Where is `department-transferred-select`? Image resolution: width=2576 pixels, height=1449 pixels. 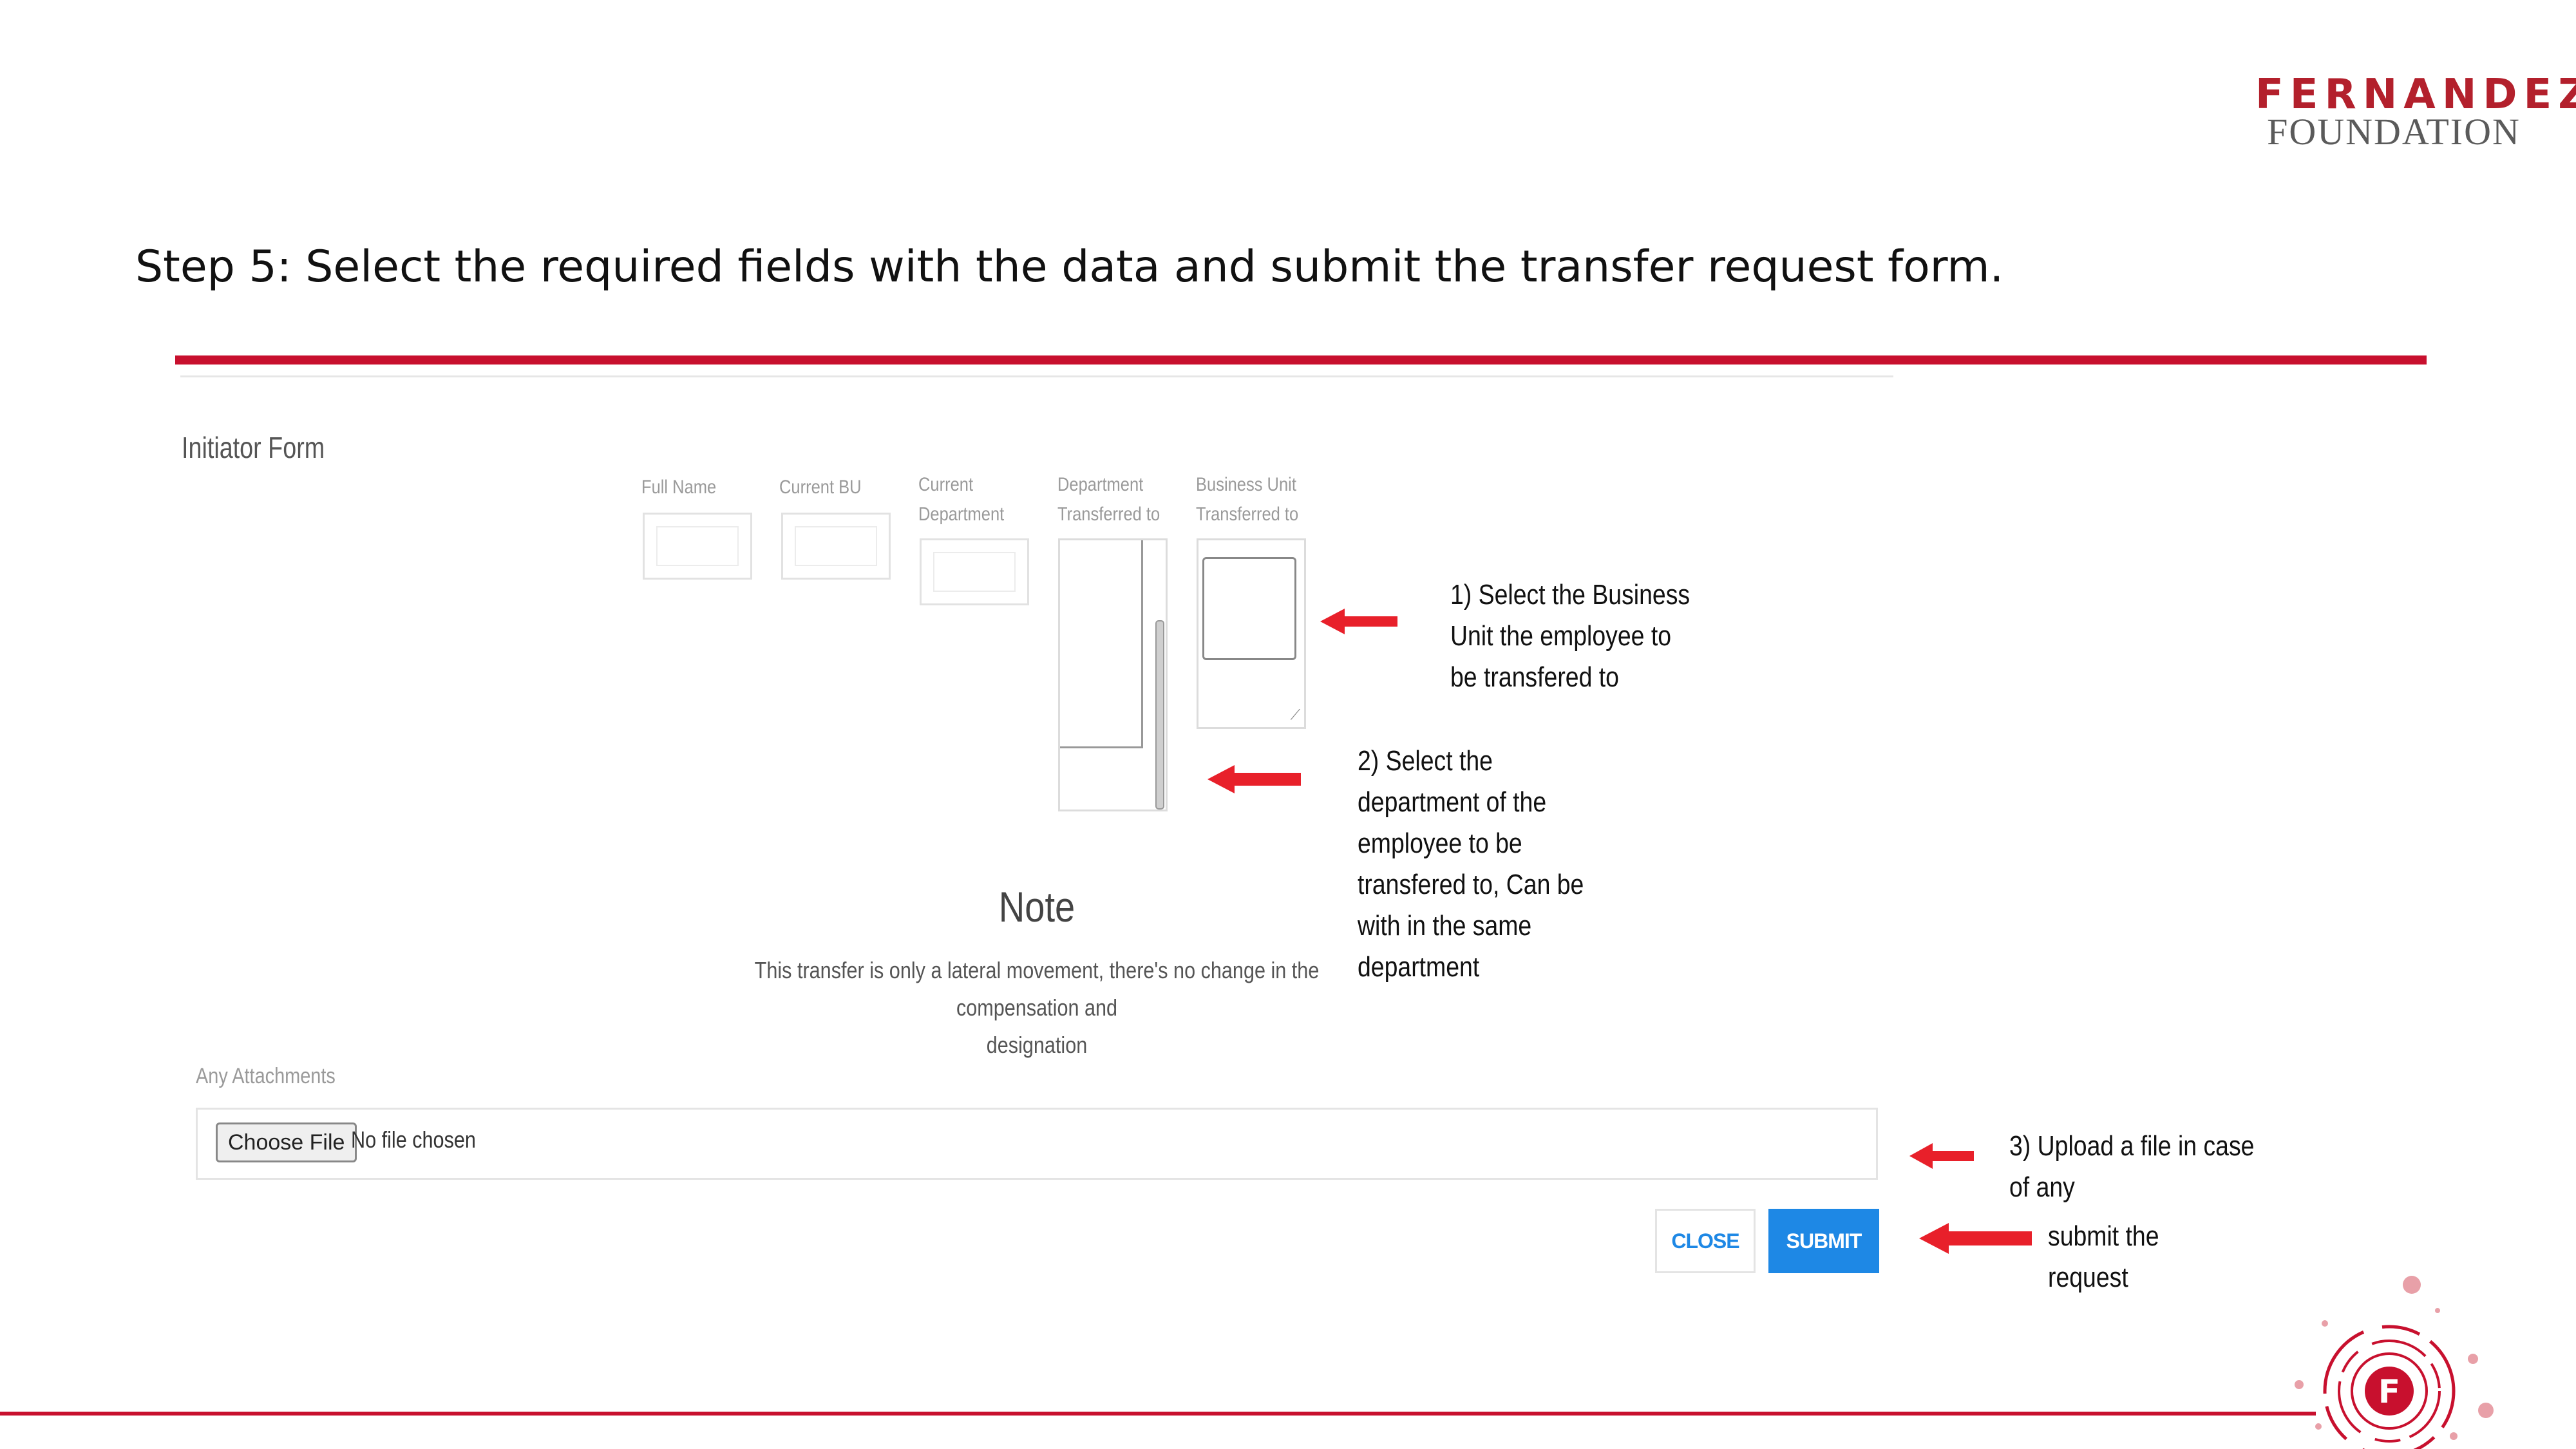
department-transferred-select is located at coordinates (1113, 675).